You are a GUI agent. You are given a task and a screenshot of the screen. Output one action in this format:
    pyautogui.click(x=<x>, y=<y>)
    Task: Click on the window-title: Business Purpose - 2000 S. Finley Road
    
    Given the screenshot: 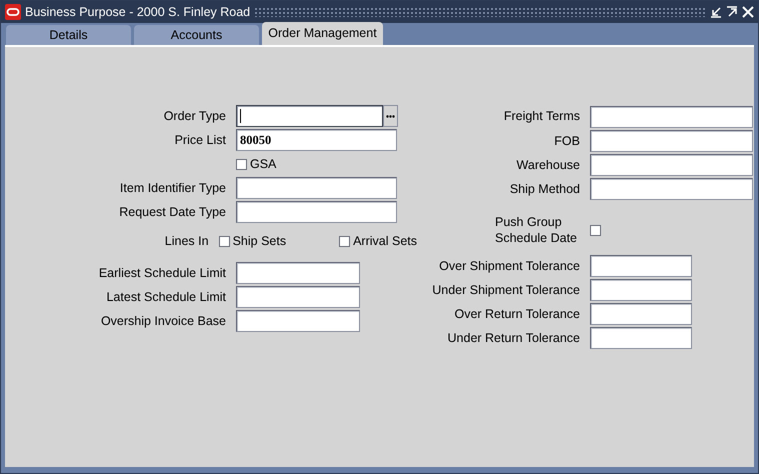 What is the action you would take?
    pyautogui.click(x=137, y=12)
    